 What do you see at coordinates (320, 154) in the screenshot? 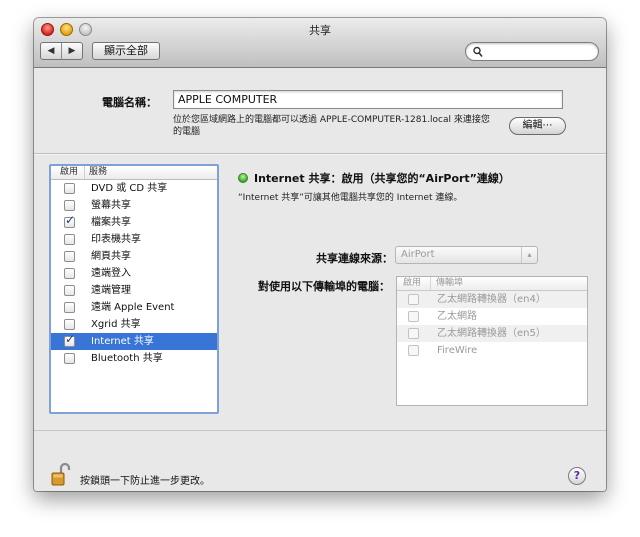
I see `divider-highlight` at bounding box center [320, 154].